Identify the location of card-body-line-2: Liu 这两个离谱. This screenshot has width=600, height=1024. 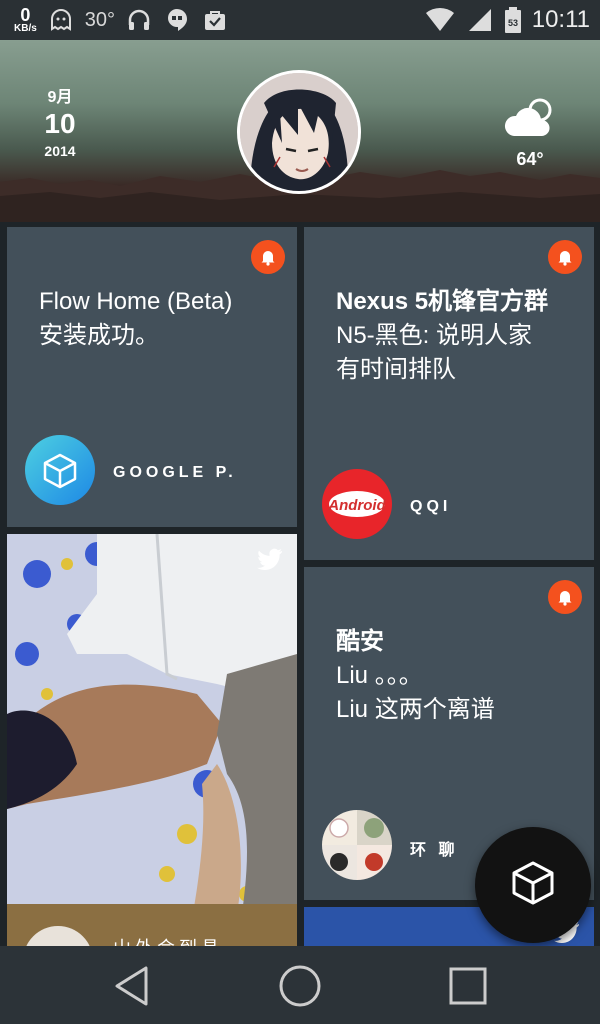
(415, 709).